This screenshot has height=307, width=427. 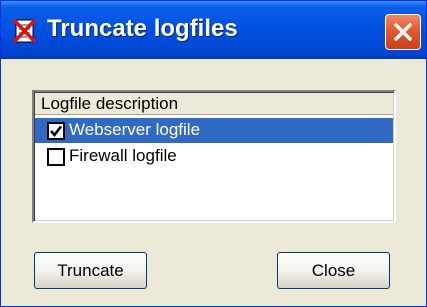 I want to click on list-item-label: Firewall logfile, so click(x=123, y=155).